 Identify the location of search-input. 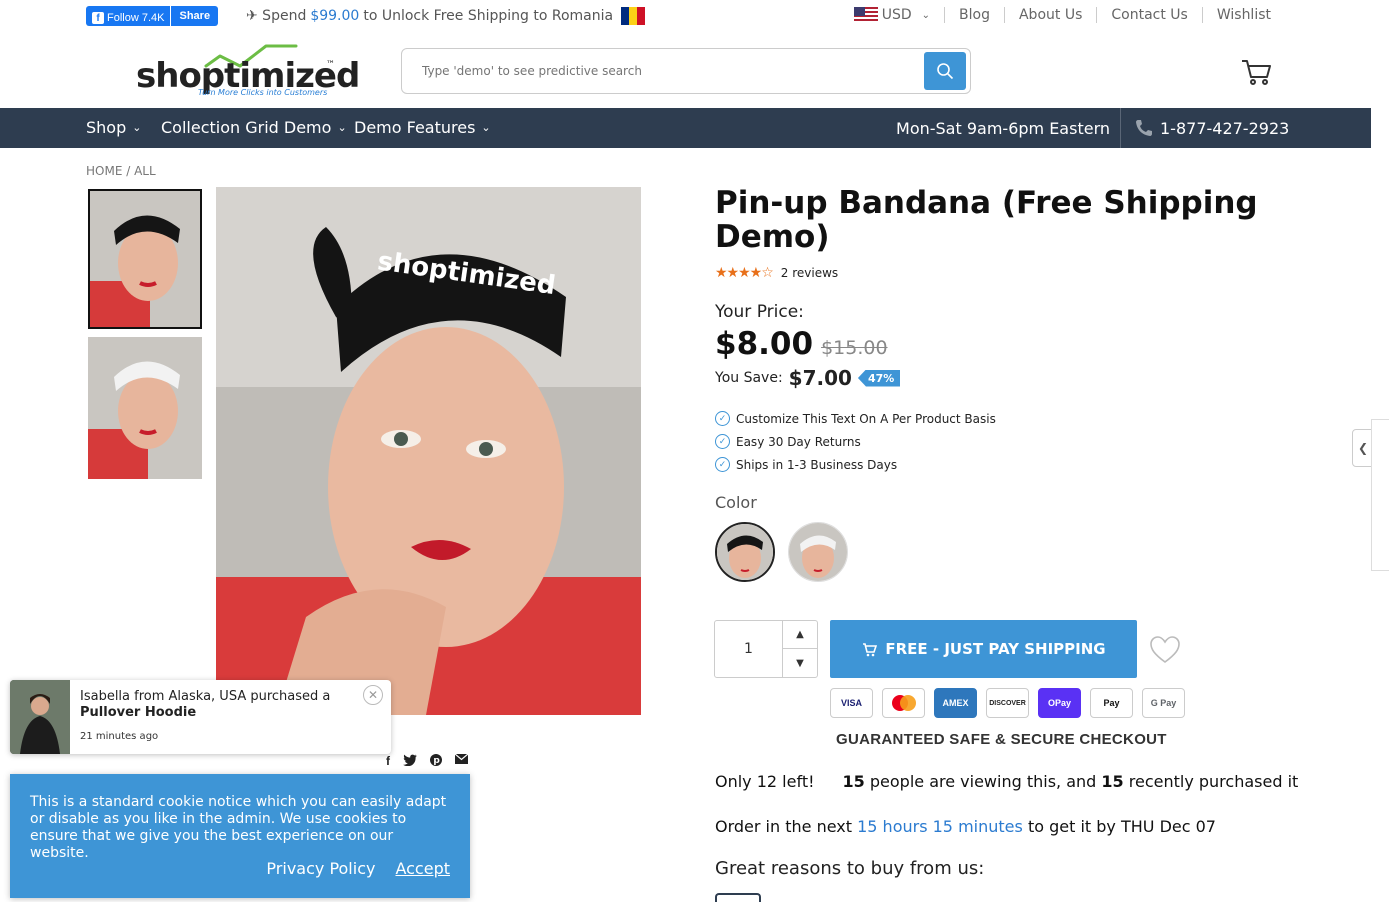
(664, 71).